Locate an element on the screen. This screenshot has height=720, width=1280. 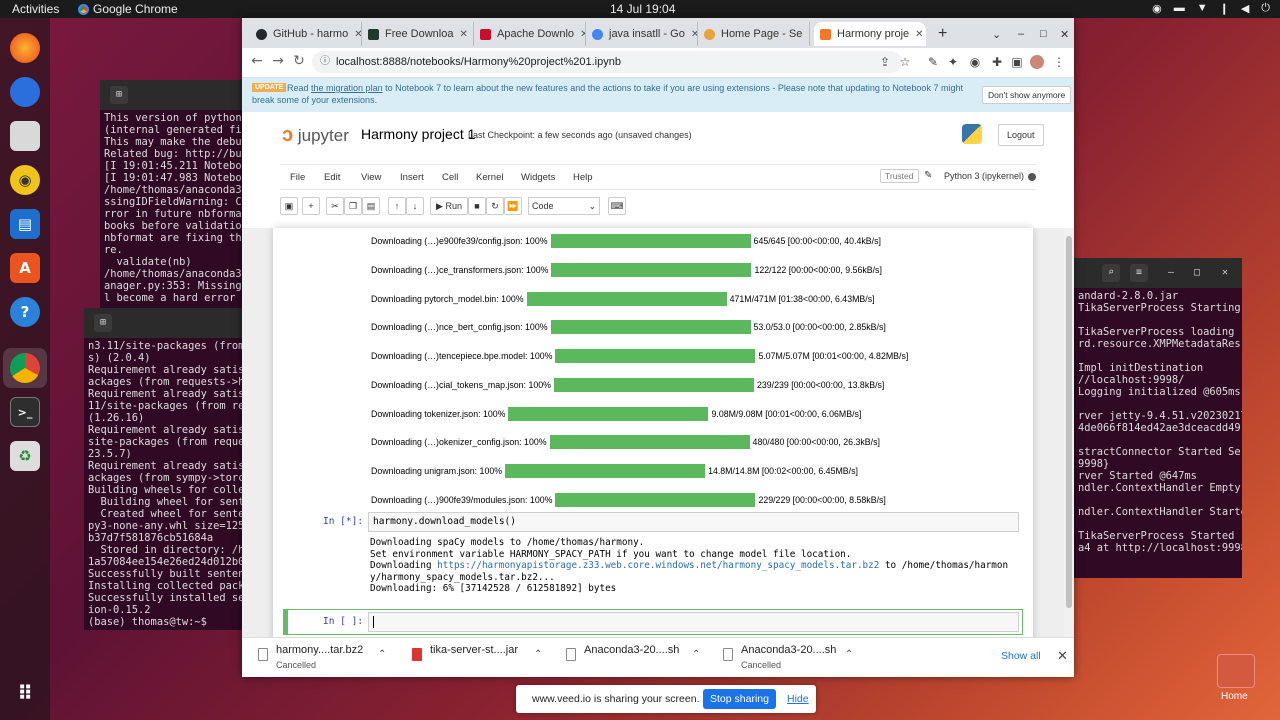
tab-search-icon: ⌄ is located at coordinates (996, 34).